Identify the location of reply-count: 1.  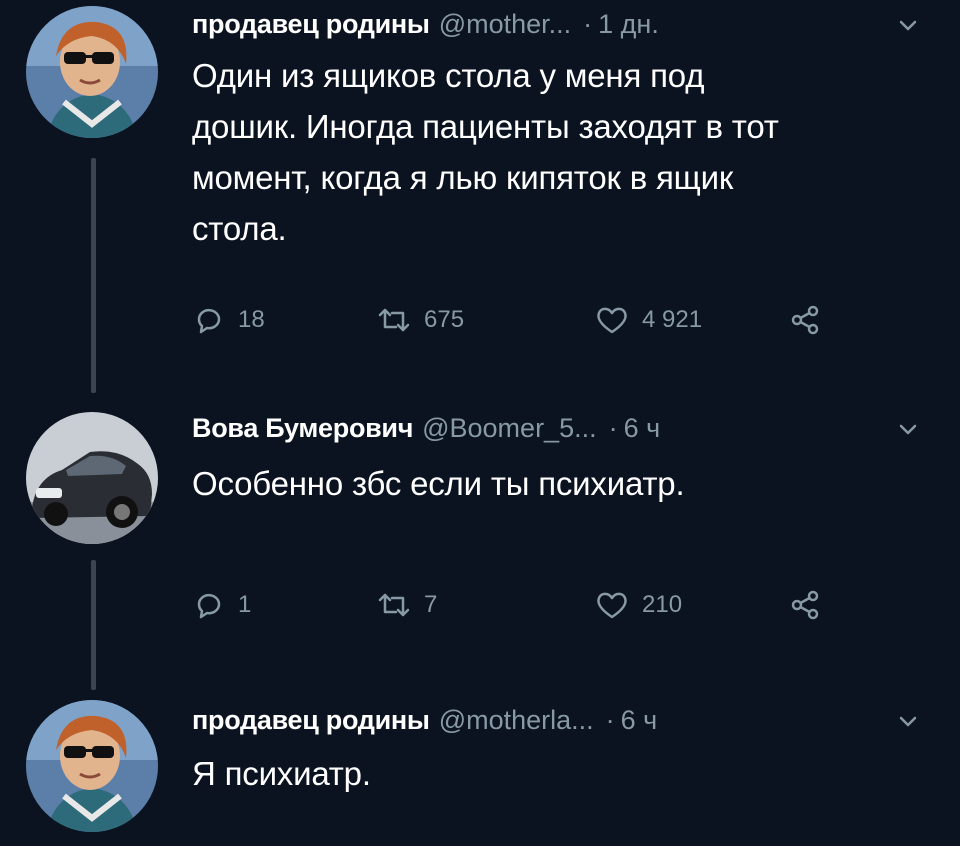
(245, 604).